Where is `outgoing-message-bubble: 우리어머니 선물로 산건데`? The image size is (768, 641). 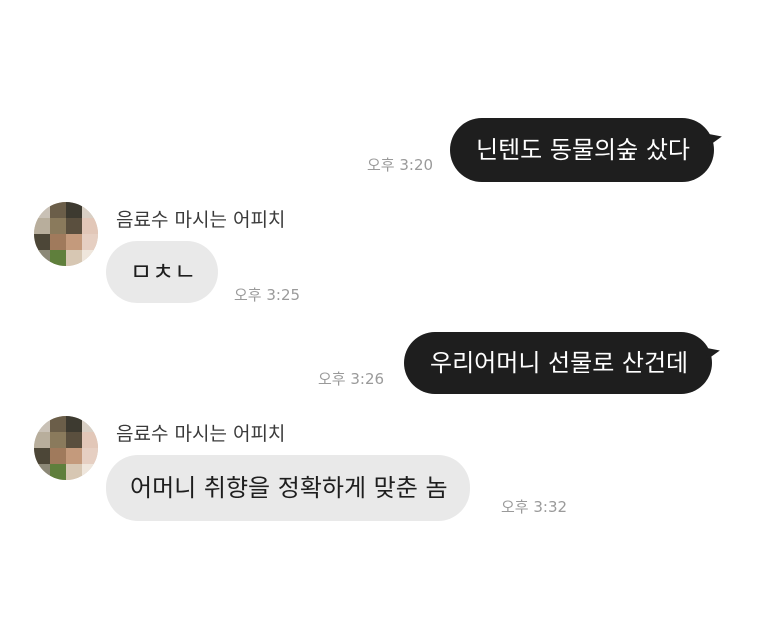
outgoing-message-bubble: 우리어머니 선물로 산건데 is located at coordinates (563, 363).